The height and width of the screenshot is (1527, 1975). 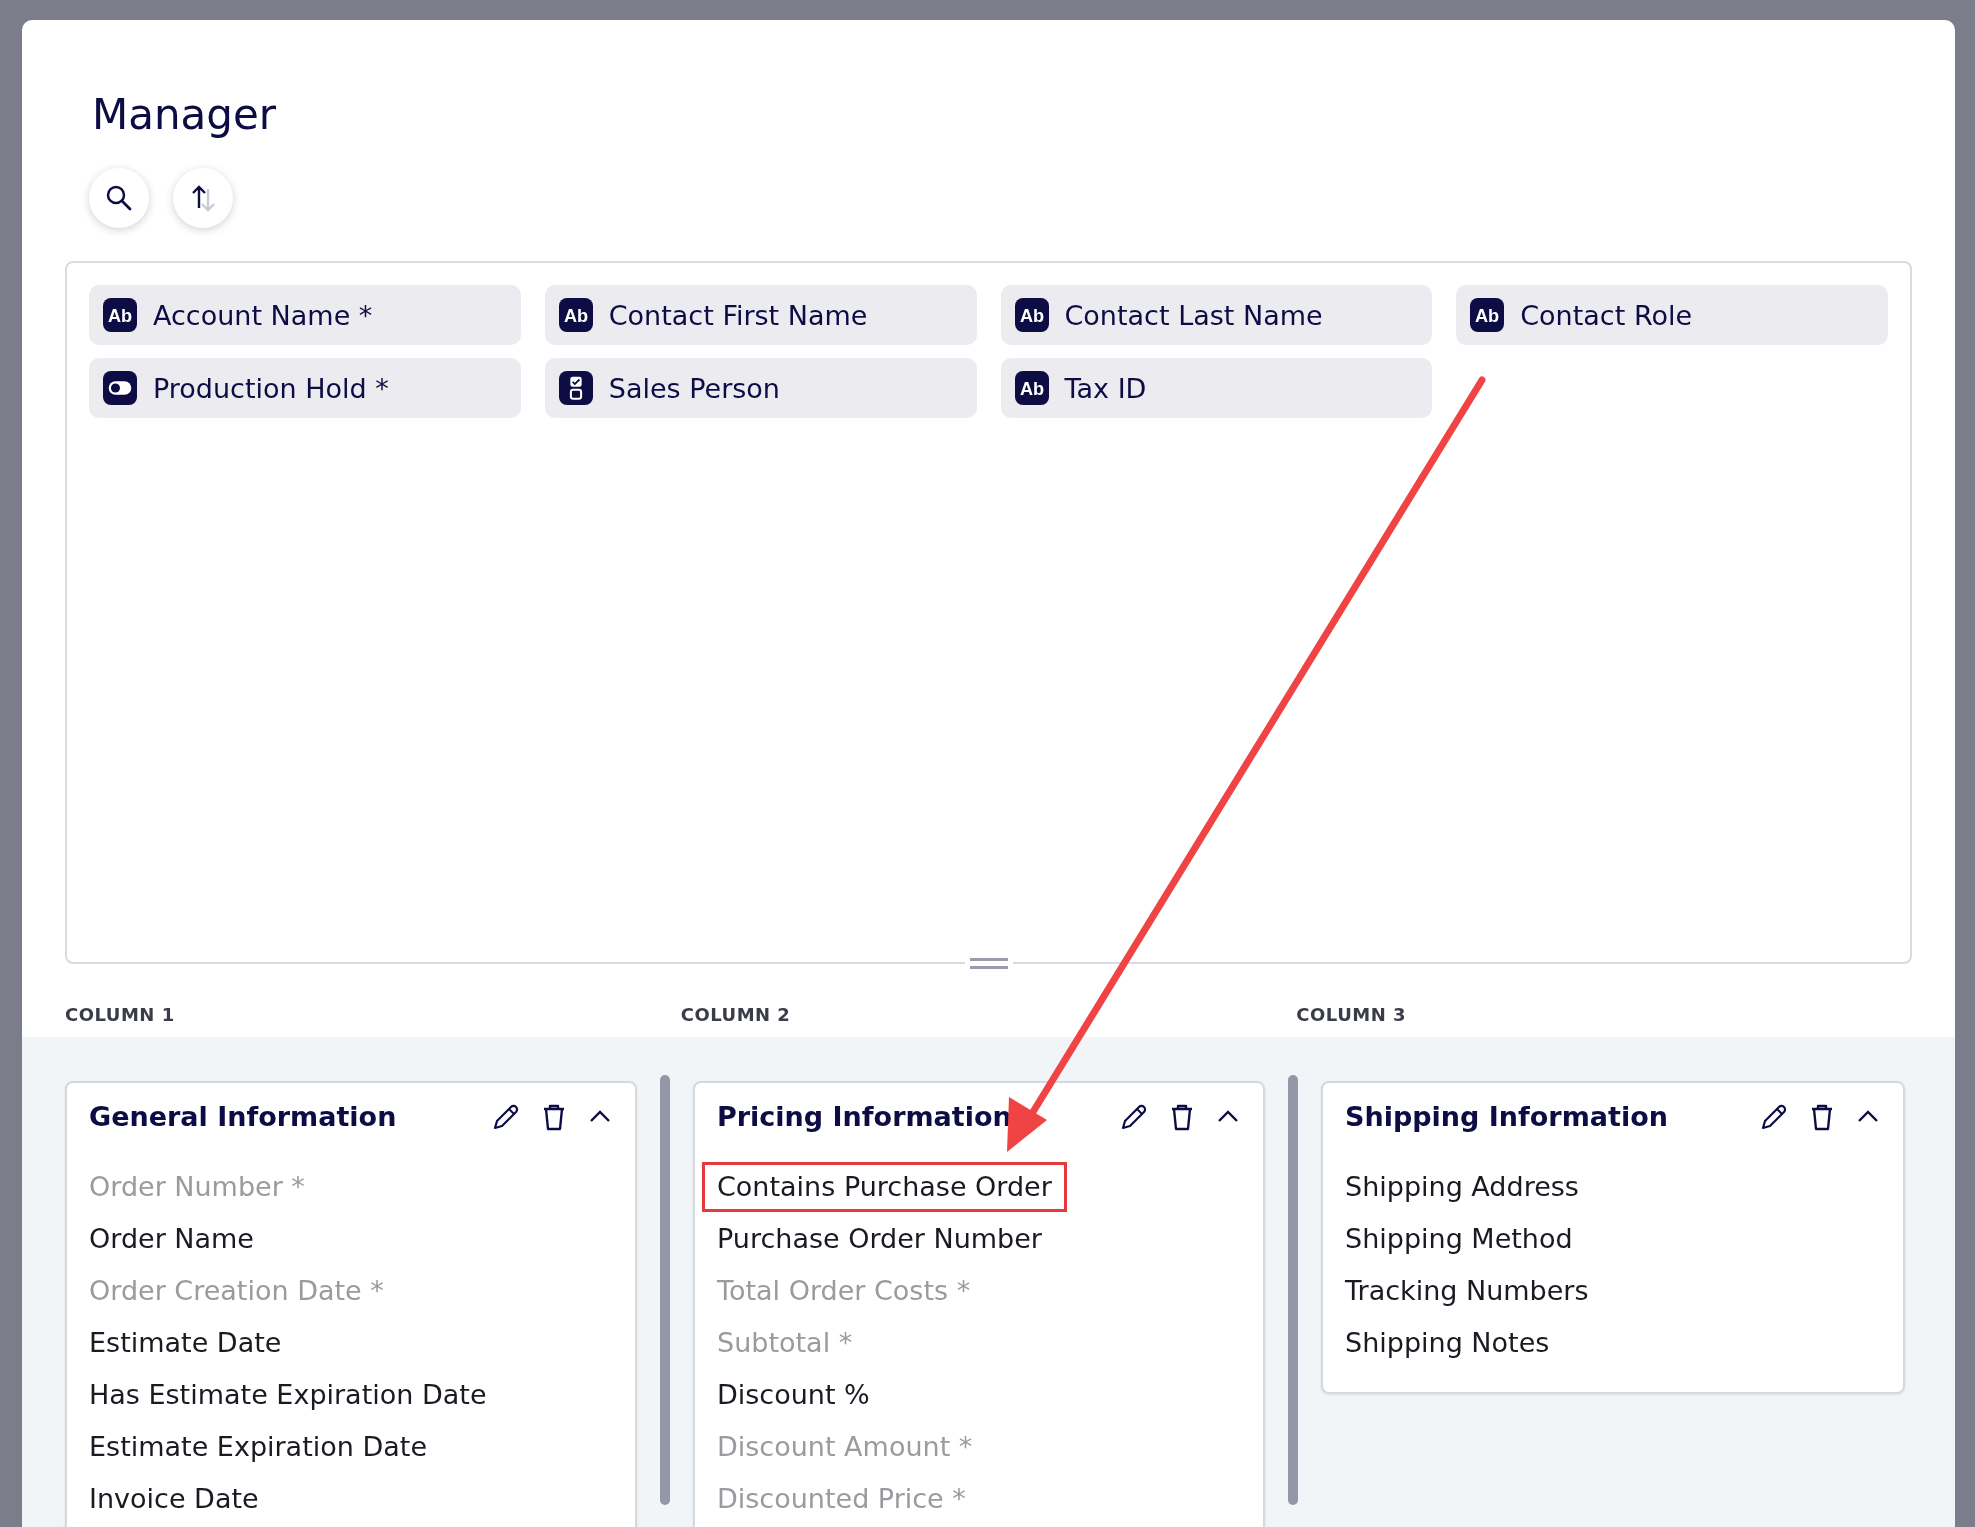 I want to click on field-item: Shipping Address, so click(x=1462, y=1187).